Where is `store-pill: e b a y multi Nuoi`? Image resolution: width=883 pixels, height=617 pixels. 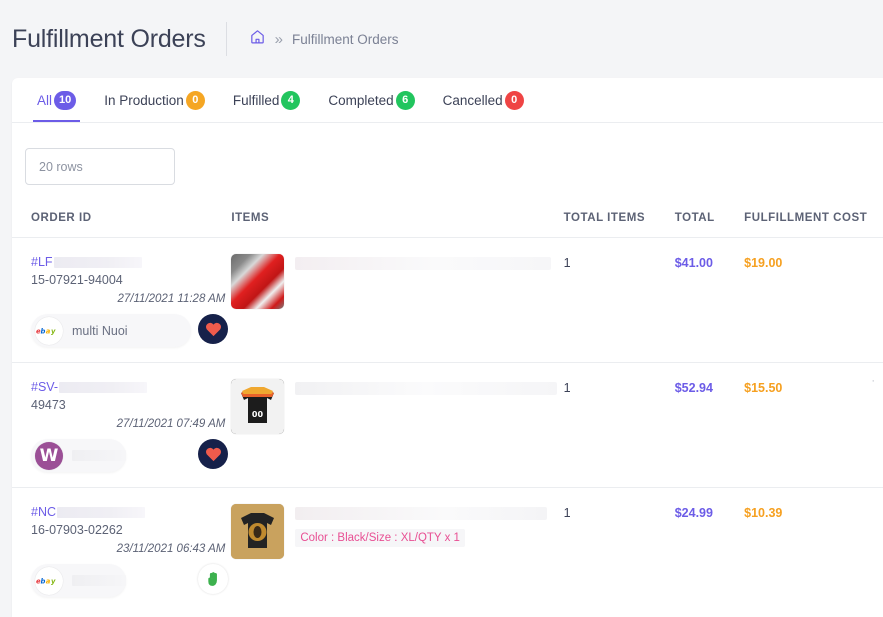
store-pill: e b a y multi Nuoi is located at coordinates (111, 330).